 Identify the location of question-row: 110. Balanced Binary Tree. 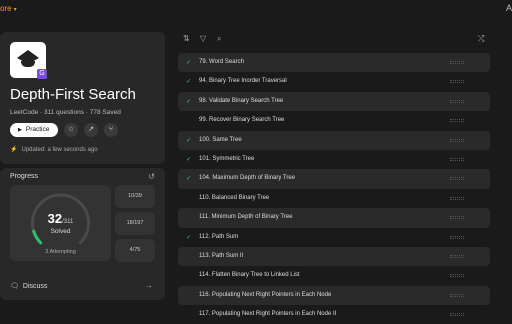
(334, 198).